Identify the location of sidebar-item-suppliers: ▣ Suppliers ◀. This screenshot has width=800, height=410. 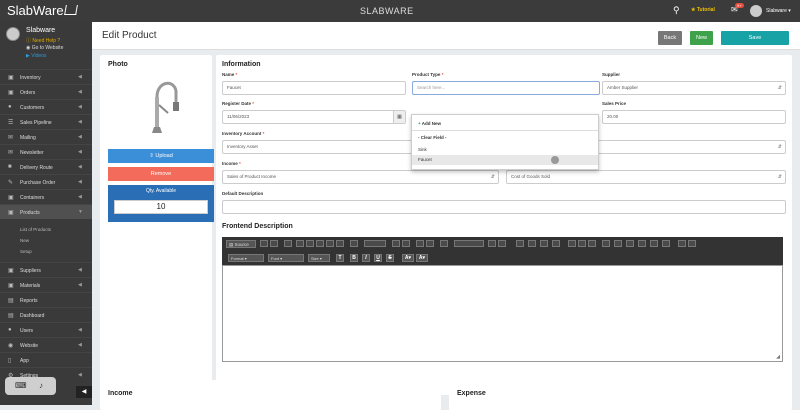
(46, 269).